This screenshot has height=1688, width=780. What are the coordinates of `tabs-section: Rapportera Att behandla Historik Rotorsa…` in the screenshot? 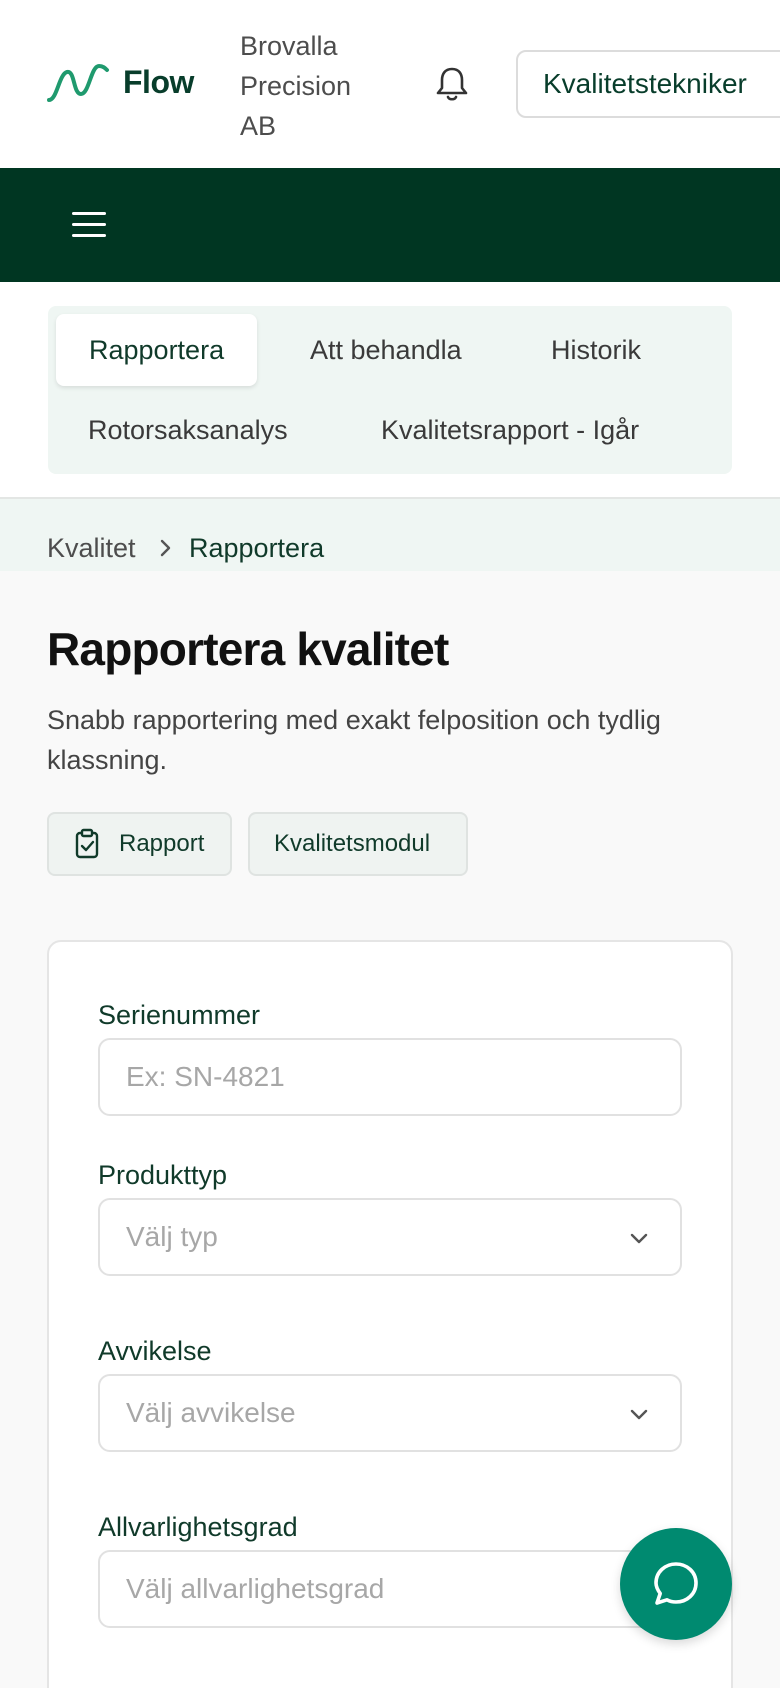 It's located at (390, 390).